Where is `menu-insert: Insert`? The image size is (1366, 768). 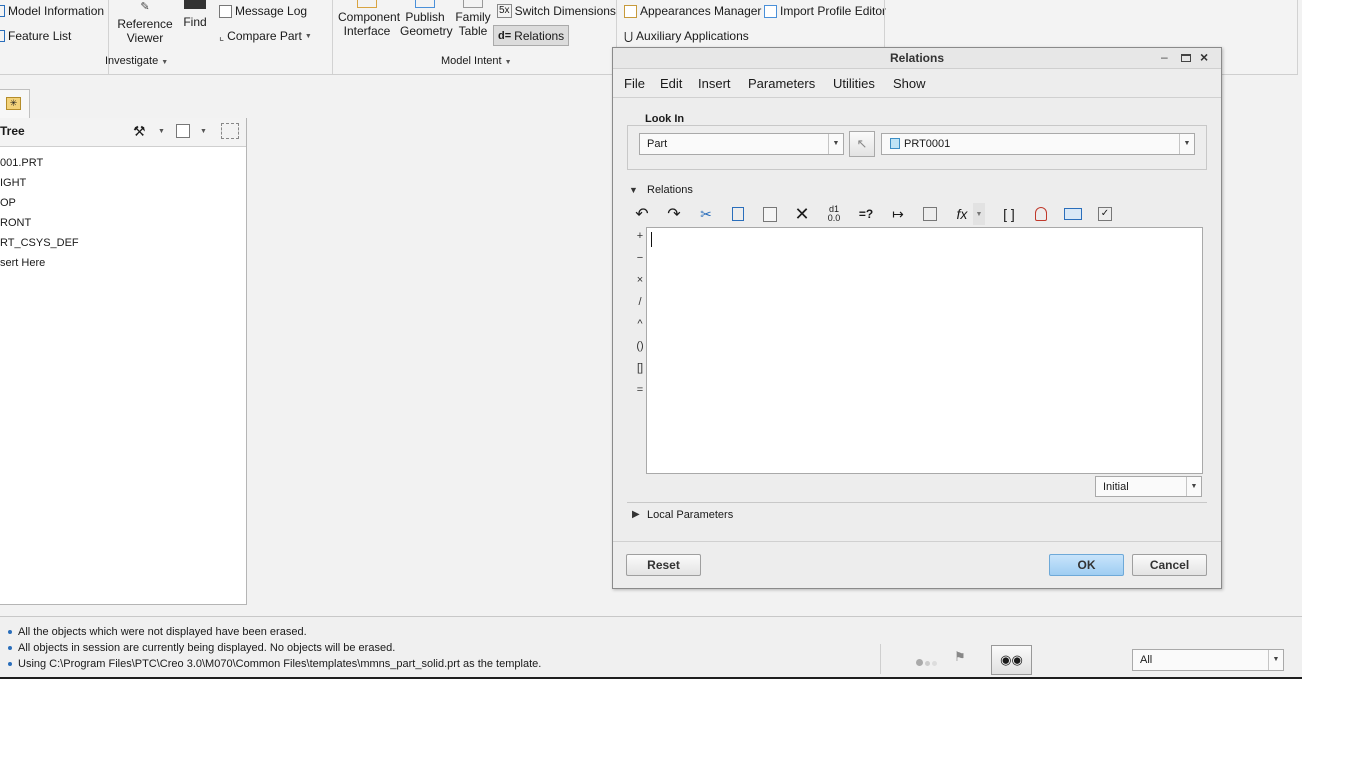
menu-insert: Insert is located at coordinates (714, 83).